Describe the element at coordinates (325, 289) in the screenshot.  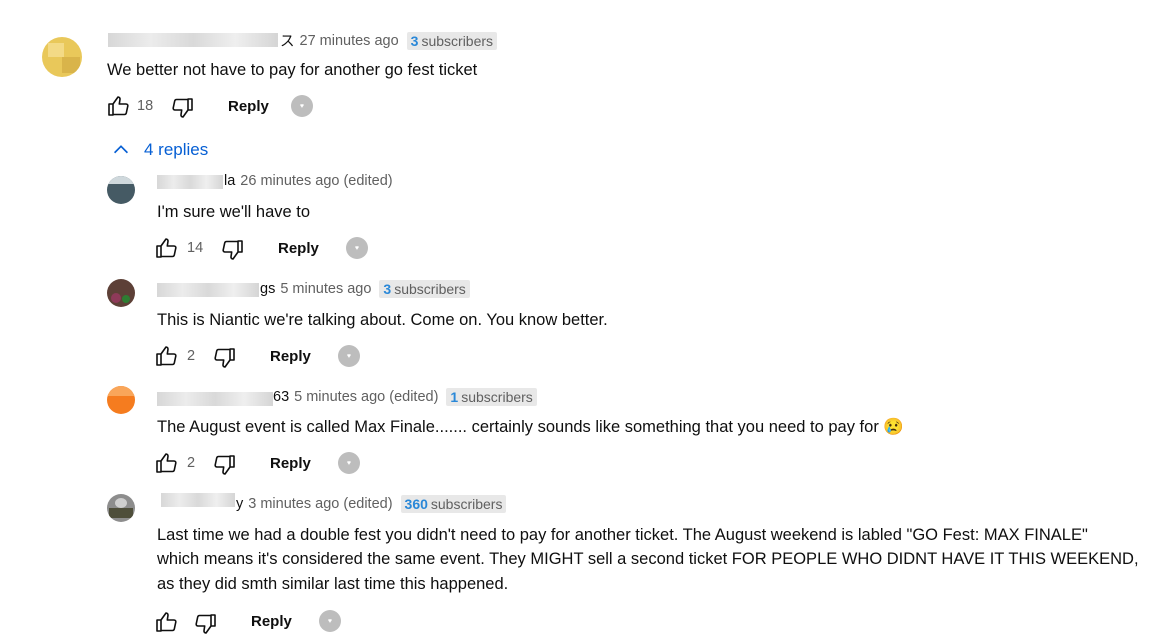
I see `timestamp: 5 minutes ago` at that location.